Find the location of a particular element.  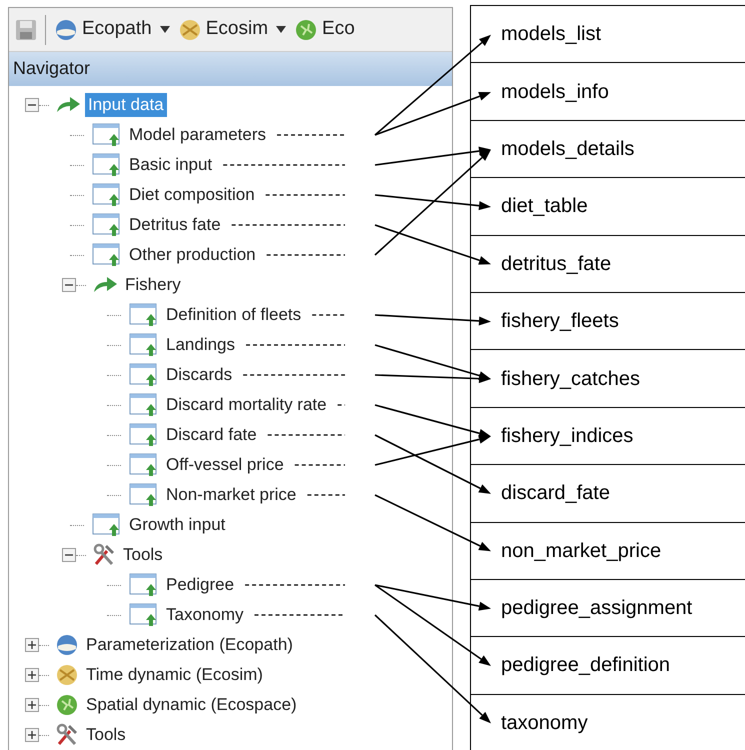

tree-item: Fishery is located at coordinates (153, 285).